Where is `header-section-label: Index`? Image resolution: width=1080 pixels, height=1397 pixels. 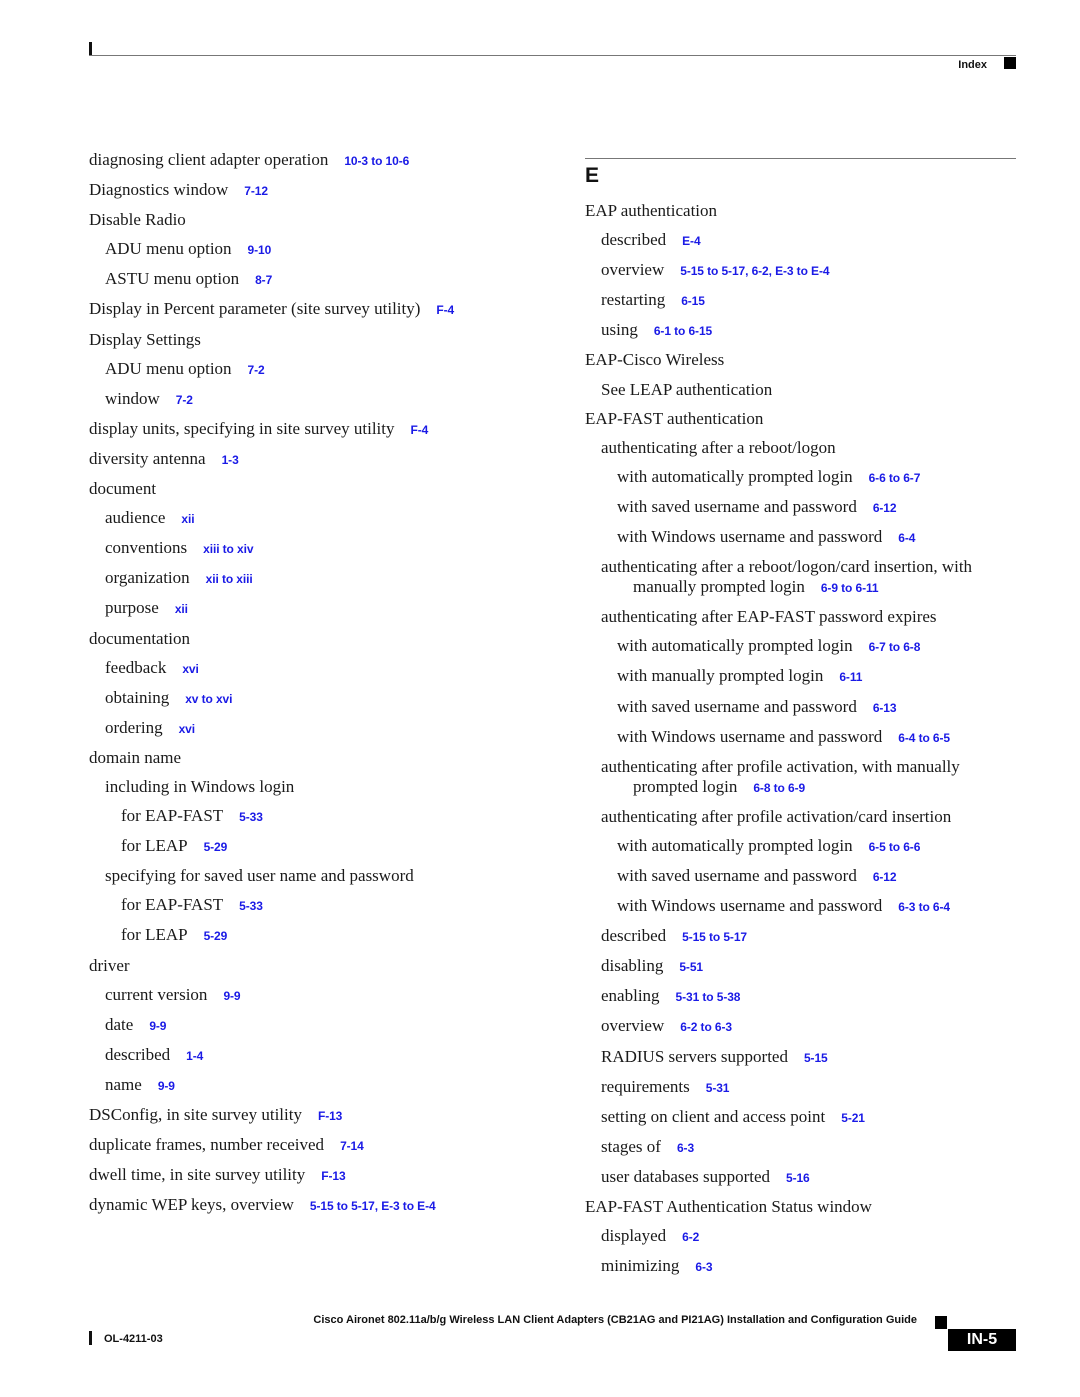 header-section-label: Index is located at coordinates (972, 65).